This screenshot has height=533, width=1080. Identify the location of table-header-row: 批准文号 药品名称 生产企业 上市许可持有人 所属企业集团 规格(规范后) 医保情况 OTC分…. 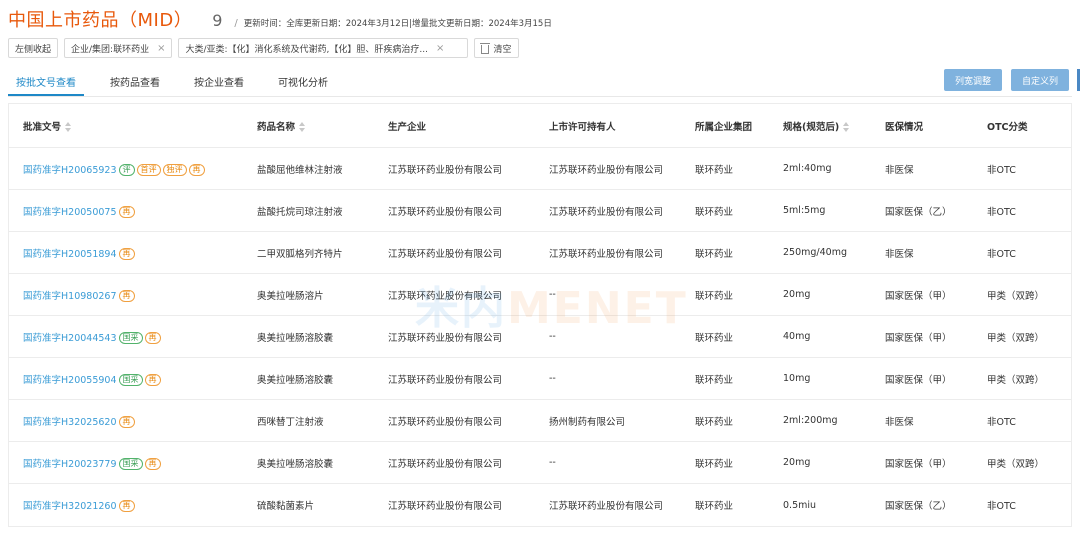
(540, 126).